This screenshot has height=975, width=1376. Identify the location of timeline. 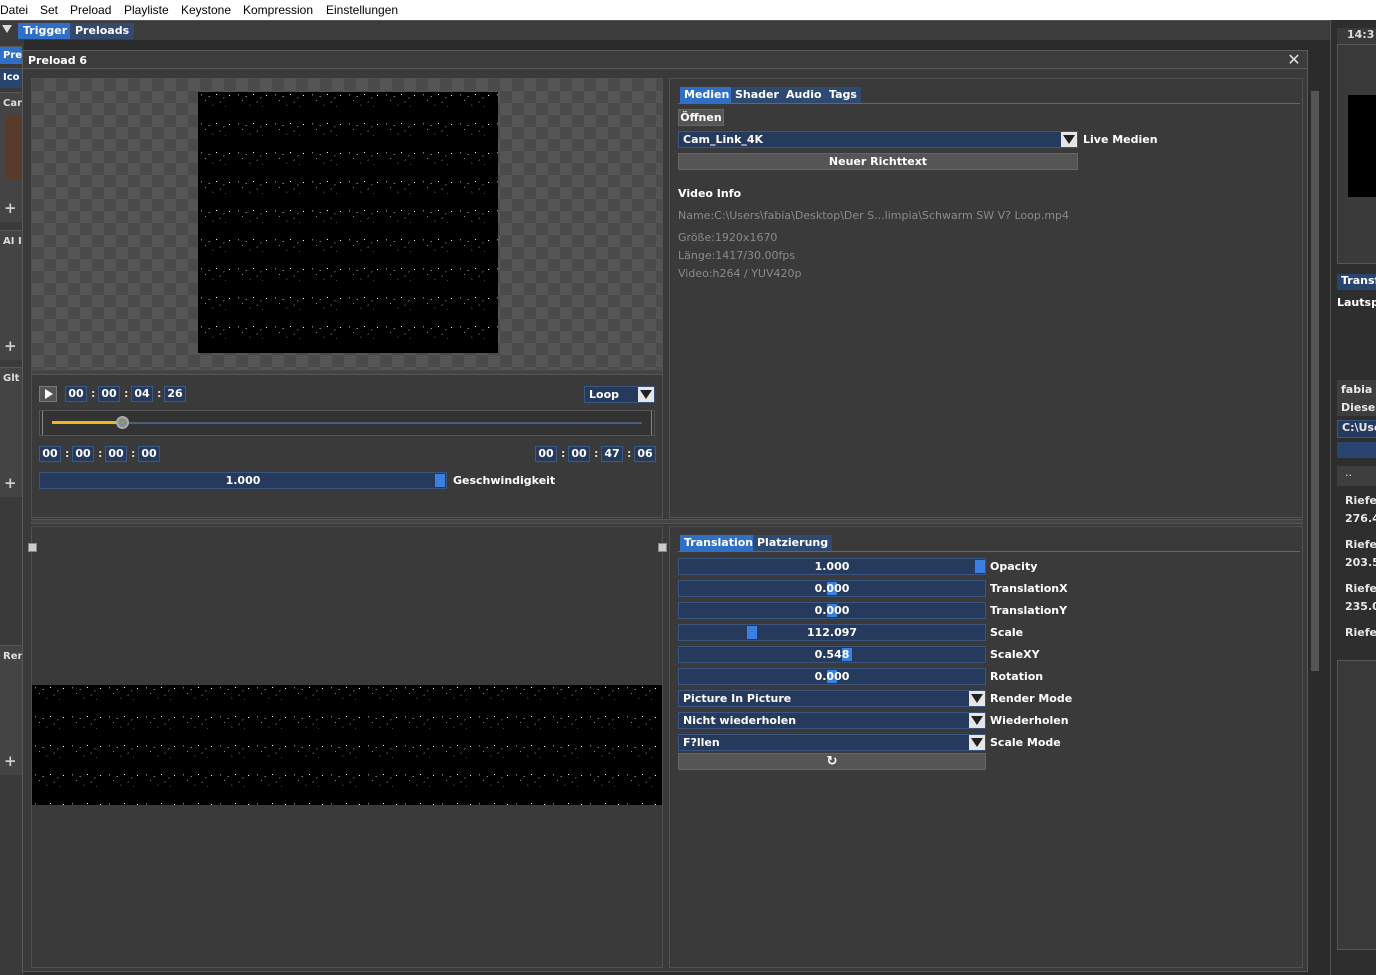
(347, 423).